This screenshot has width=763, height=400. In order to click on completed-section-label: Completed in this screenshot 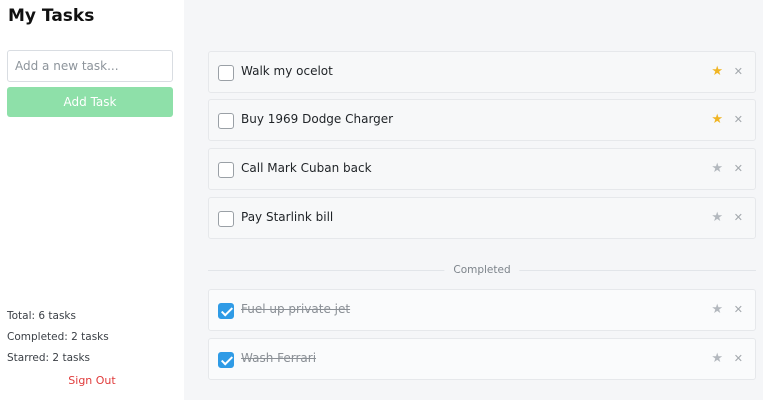, I will do `click(482, 270)`.